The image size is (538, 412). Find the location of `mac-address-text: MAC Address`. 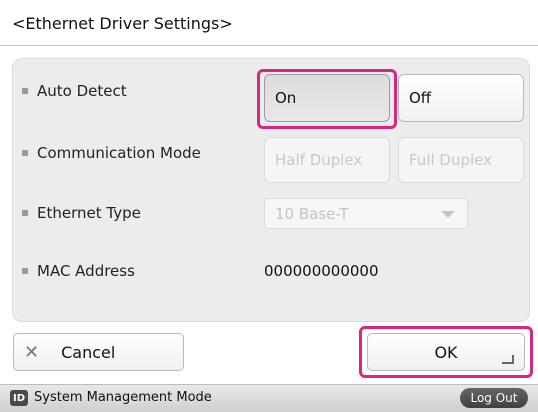

mac-address-text: MAC Address is located at coordinates (86, 271).